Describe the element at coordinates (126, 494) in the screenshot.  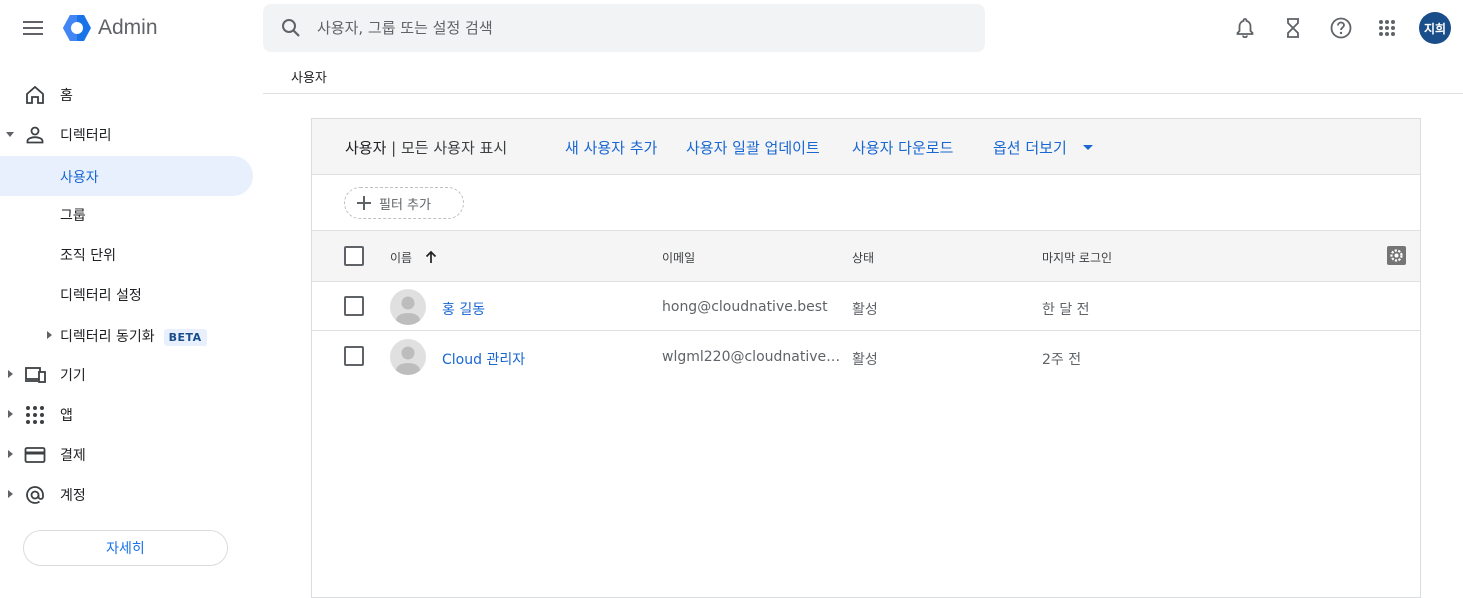
I see `sidebar-item-account: 계정` at that location.